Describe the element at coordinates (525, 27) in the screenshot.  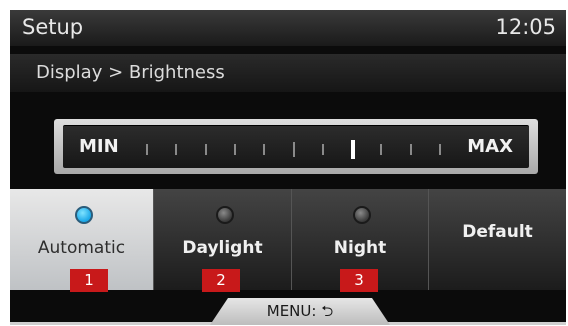
I see `clock: 12:05` at that location.